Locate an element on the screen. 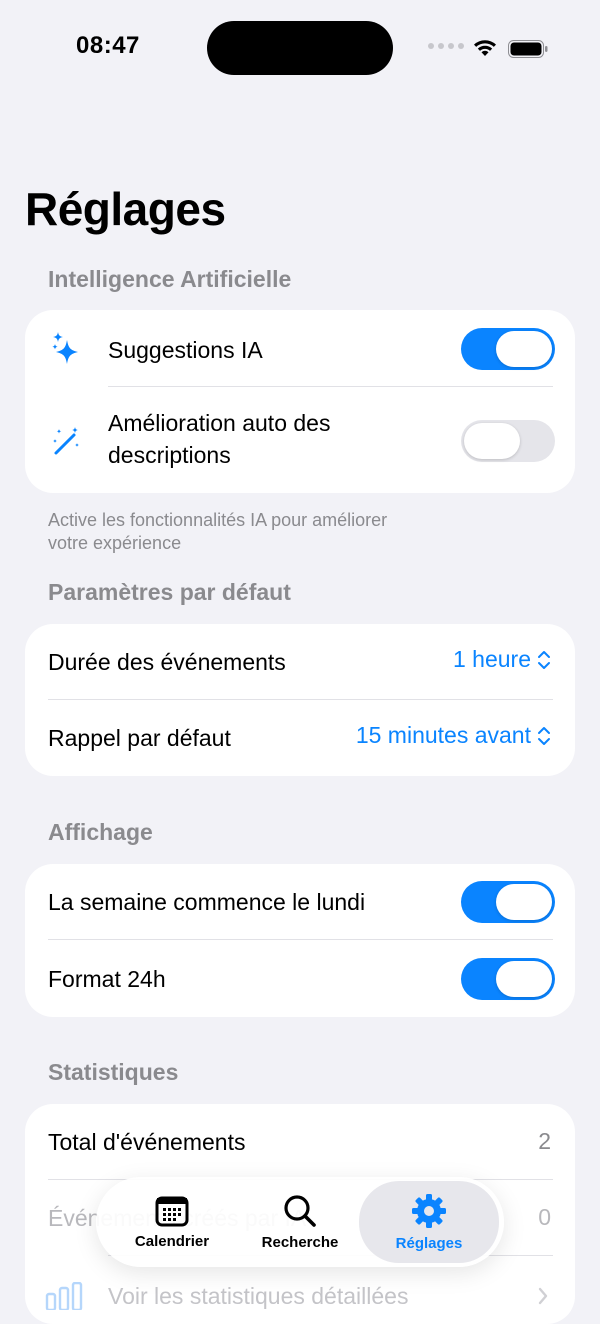 This screenshot has height=1324, width=600. tab-calendar: Calendrier is located at coordinates (172, 1222).